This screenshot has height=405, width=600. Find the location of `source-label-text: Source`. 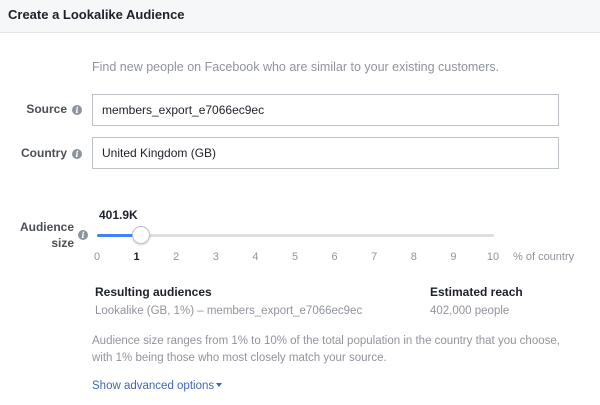

source-label-text: Source is located at coordinates (46, 109).